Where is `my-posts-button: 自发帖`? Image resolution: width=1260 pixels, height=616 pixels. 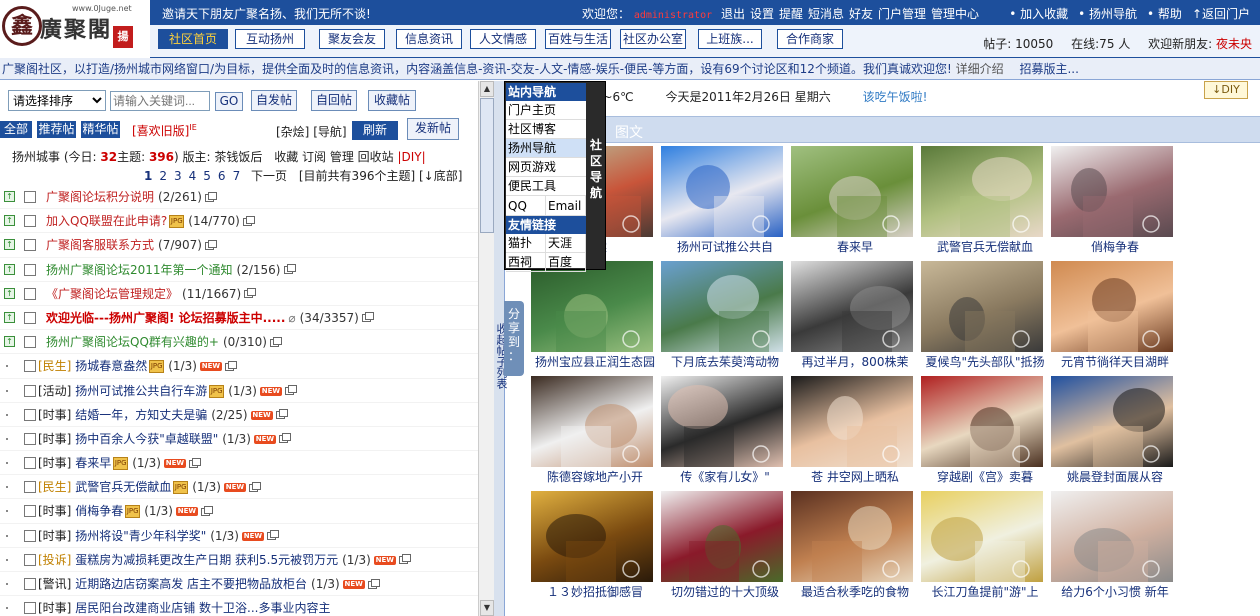
my-posts-button: 自发帖 is located at coordinates (274, 100).